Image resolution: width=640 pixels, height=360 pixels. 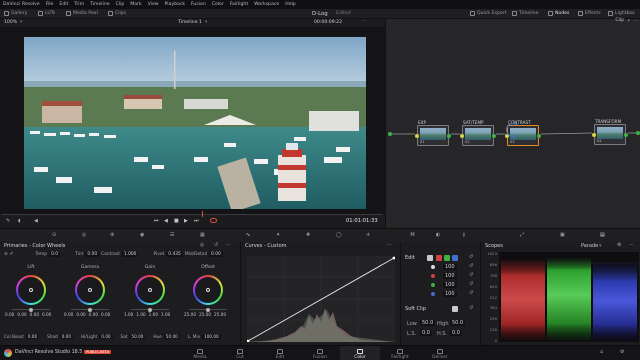 I want to click on effects-toggle-button: Effects, so click(x=589, y=13).